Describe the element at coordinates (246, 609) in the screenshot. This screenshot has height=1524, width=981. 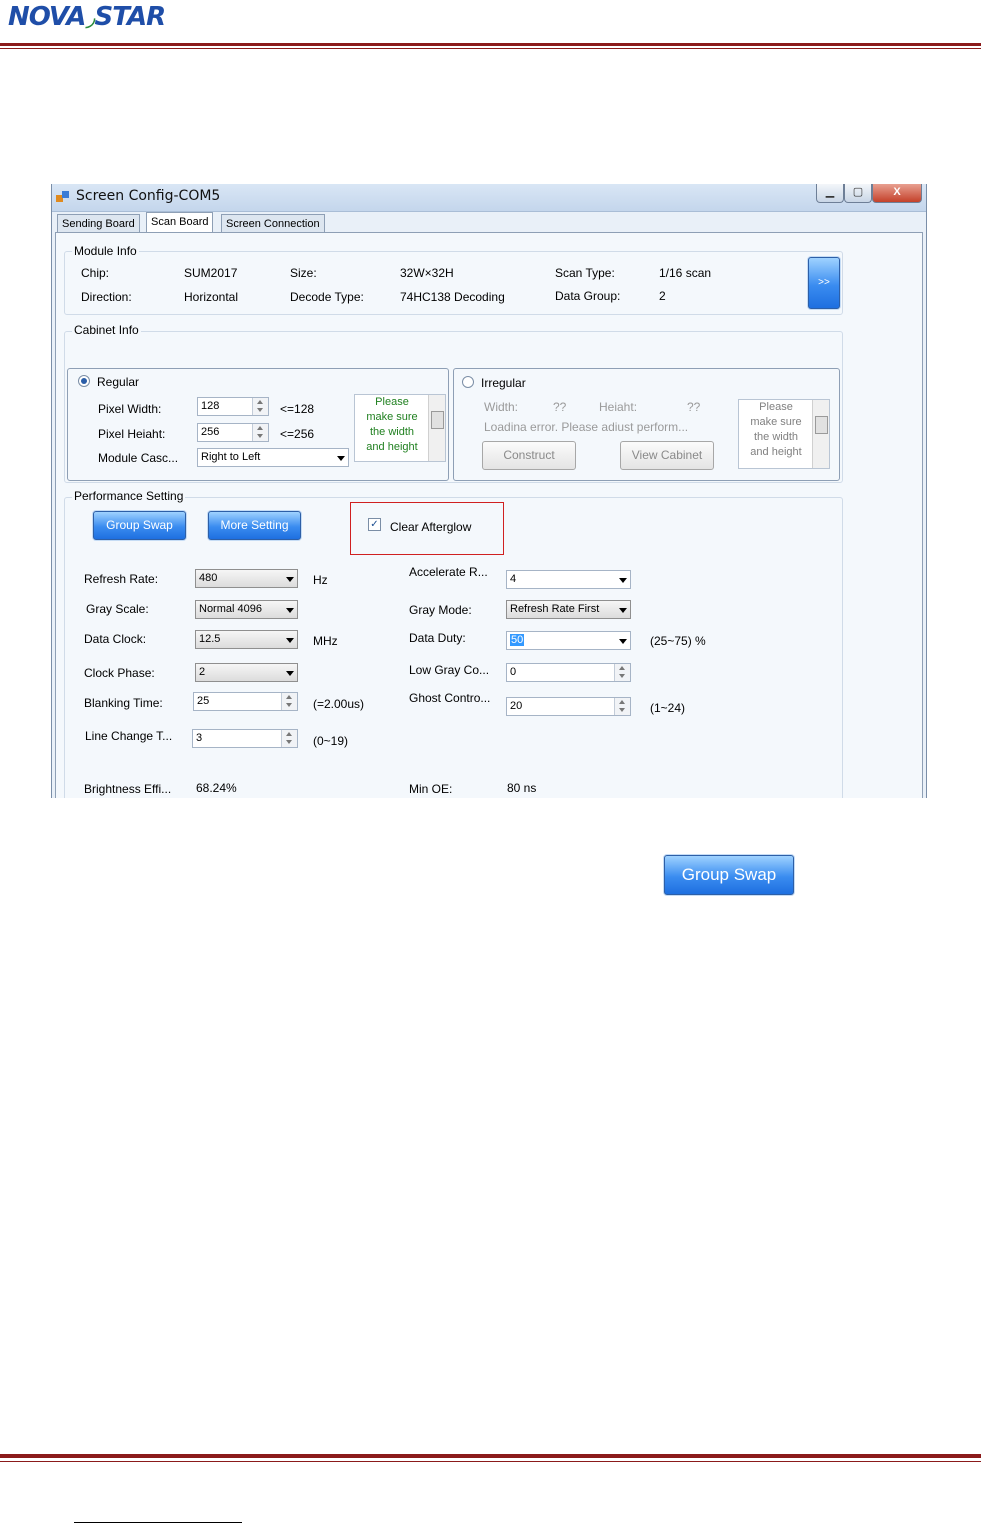
I see `gray-scale-select: Normal 4096` at that location.